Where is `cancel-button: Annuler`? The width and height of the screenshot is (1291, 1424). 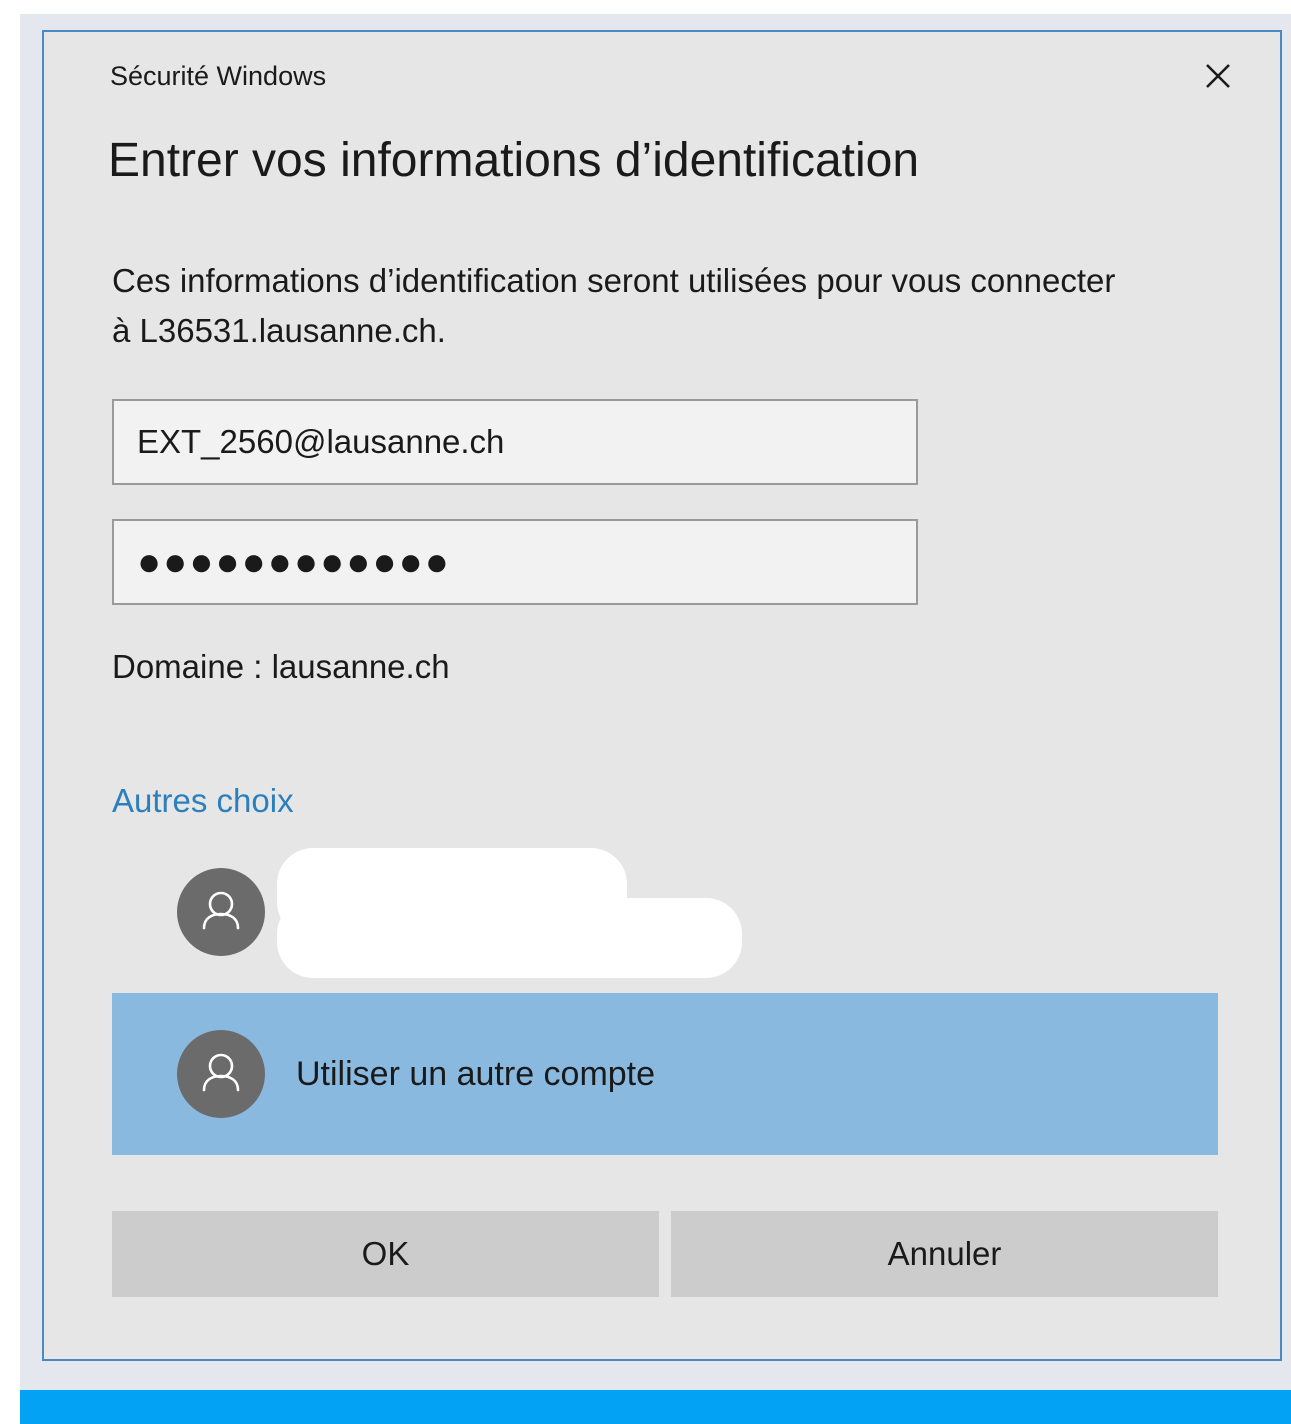 cancel-button: Annuler is located at coordinates (944, 1254).